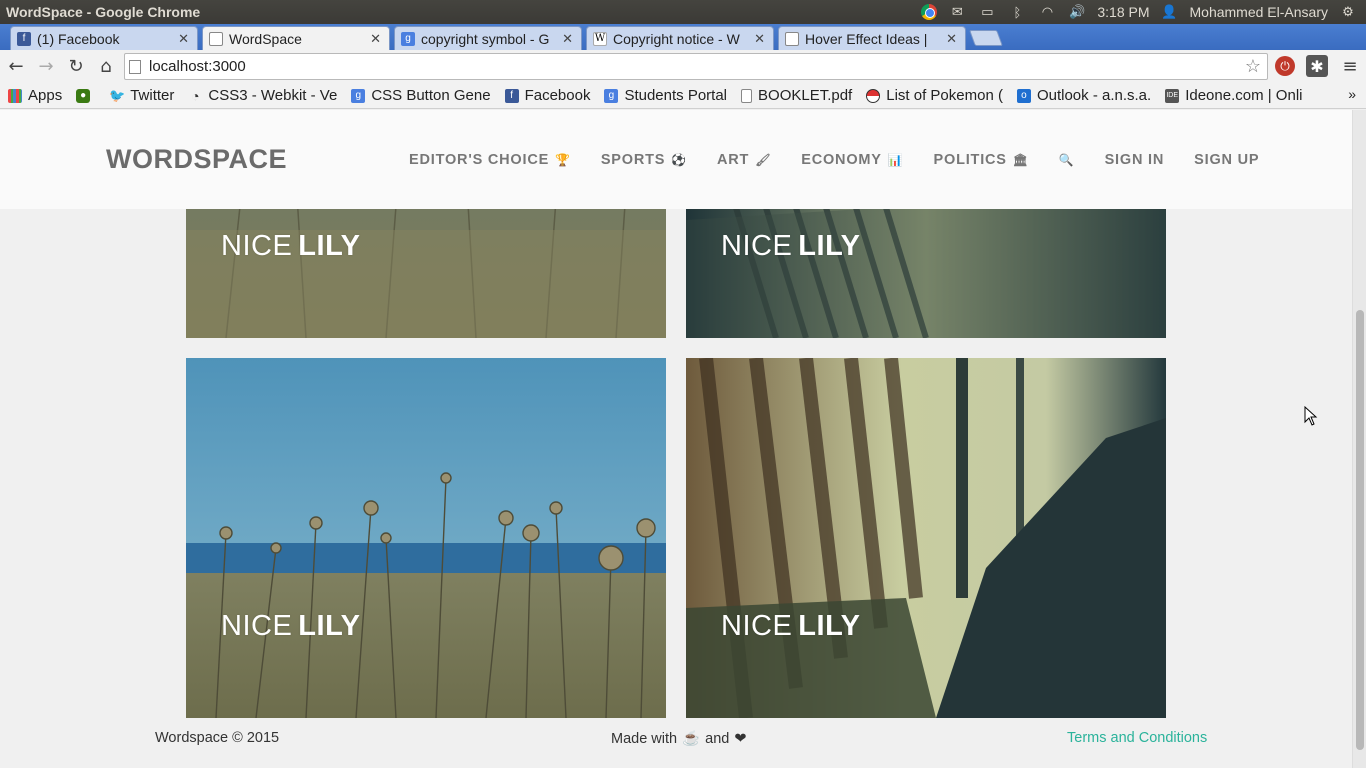 The width and height of the screenshot is (1366, 768). Describe the element at coordinates (981, 160) in the screenshot. I see `nav-politics: POLITICS 🏛` at that location.